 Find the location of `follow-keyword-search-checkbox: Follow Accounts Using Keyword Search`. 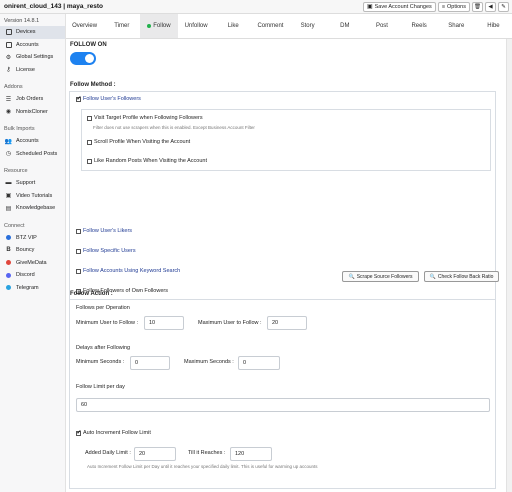

follow-keyword-search-checkbox: Follow Accounts Using Keyword Search is located at coordinates (128, 271).